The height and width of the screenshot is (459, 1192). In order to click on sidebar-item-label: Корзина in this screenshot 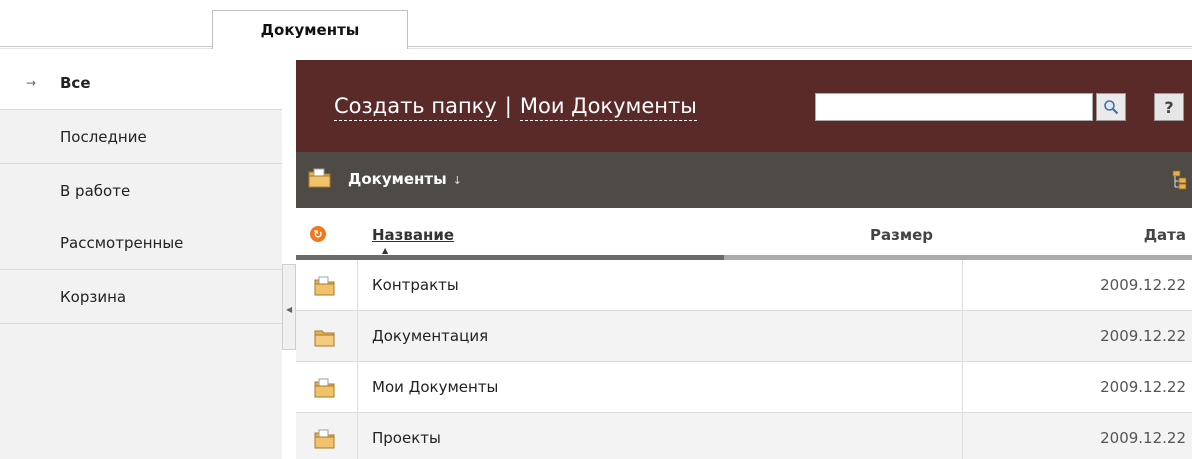, I will do `click(93, 297)`.